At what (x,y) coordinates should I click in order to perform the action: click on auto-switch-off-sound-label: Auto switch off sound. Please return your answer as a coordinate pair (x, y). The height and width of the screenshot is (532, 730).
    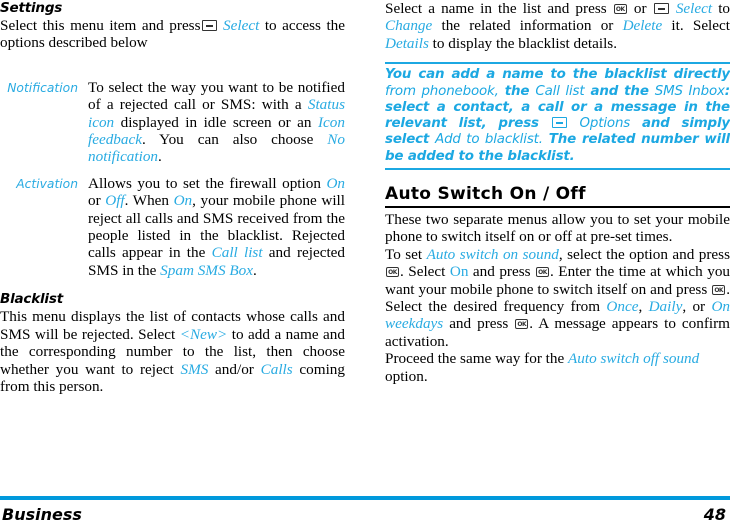
    Looking at the image, I should click on (634, 359).